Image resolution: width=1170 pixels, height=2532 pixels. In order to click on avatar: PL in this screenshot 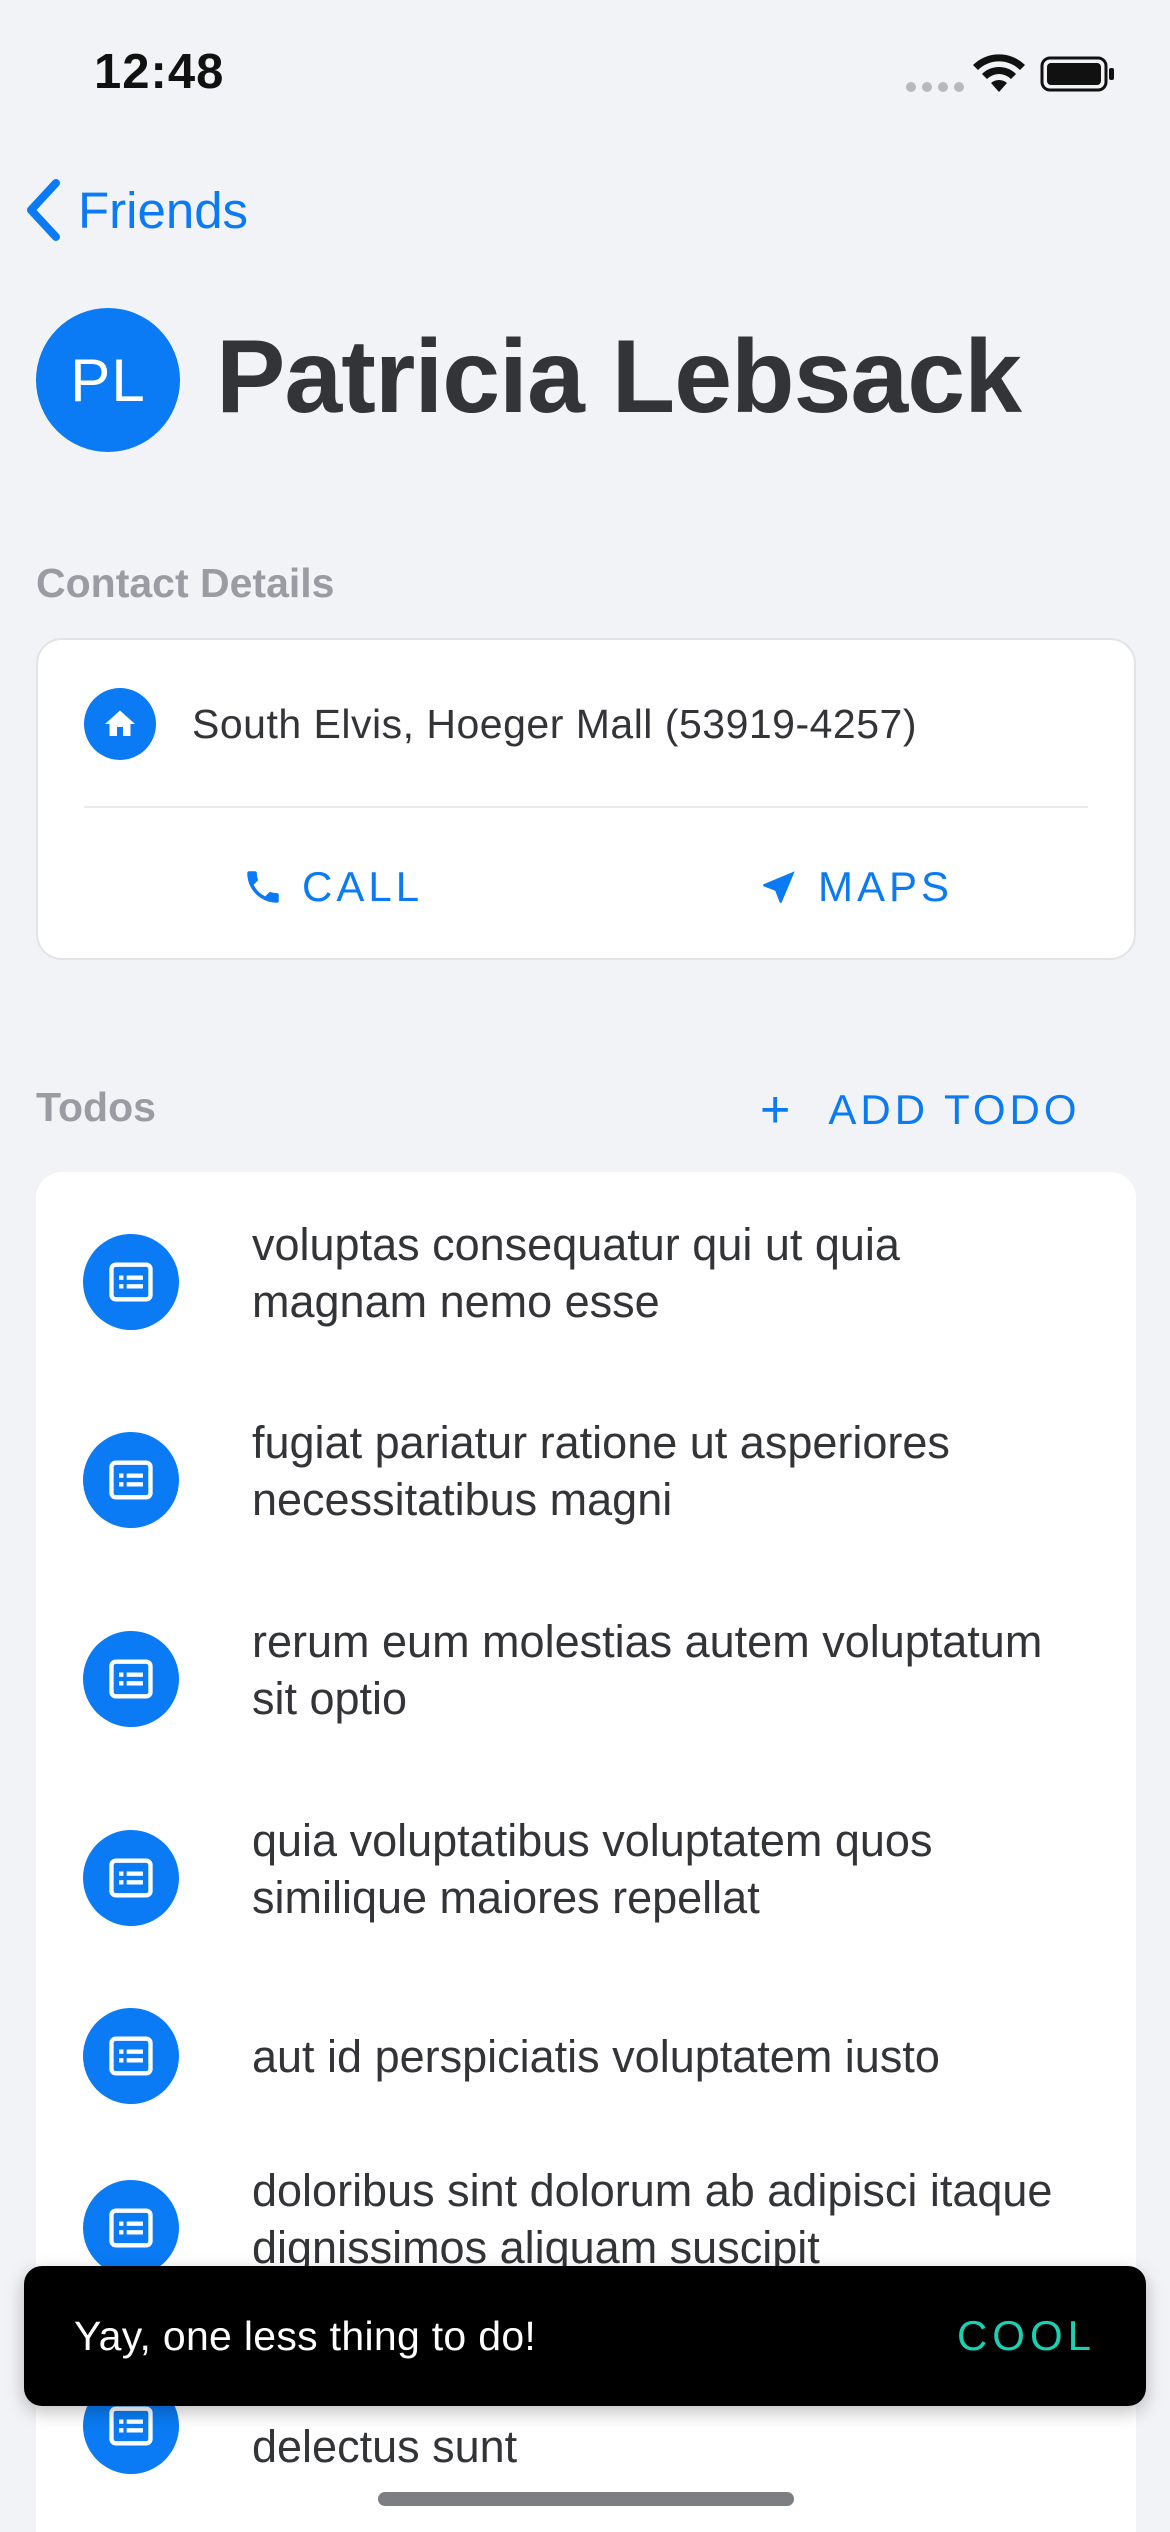, I will do `click(108, 380)`.